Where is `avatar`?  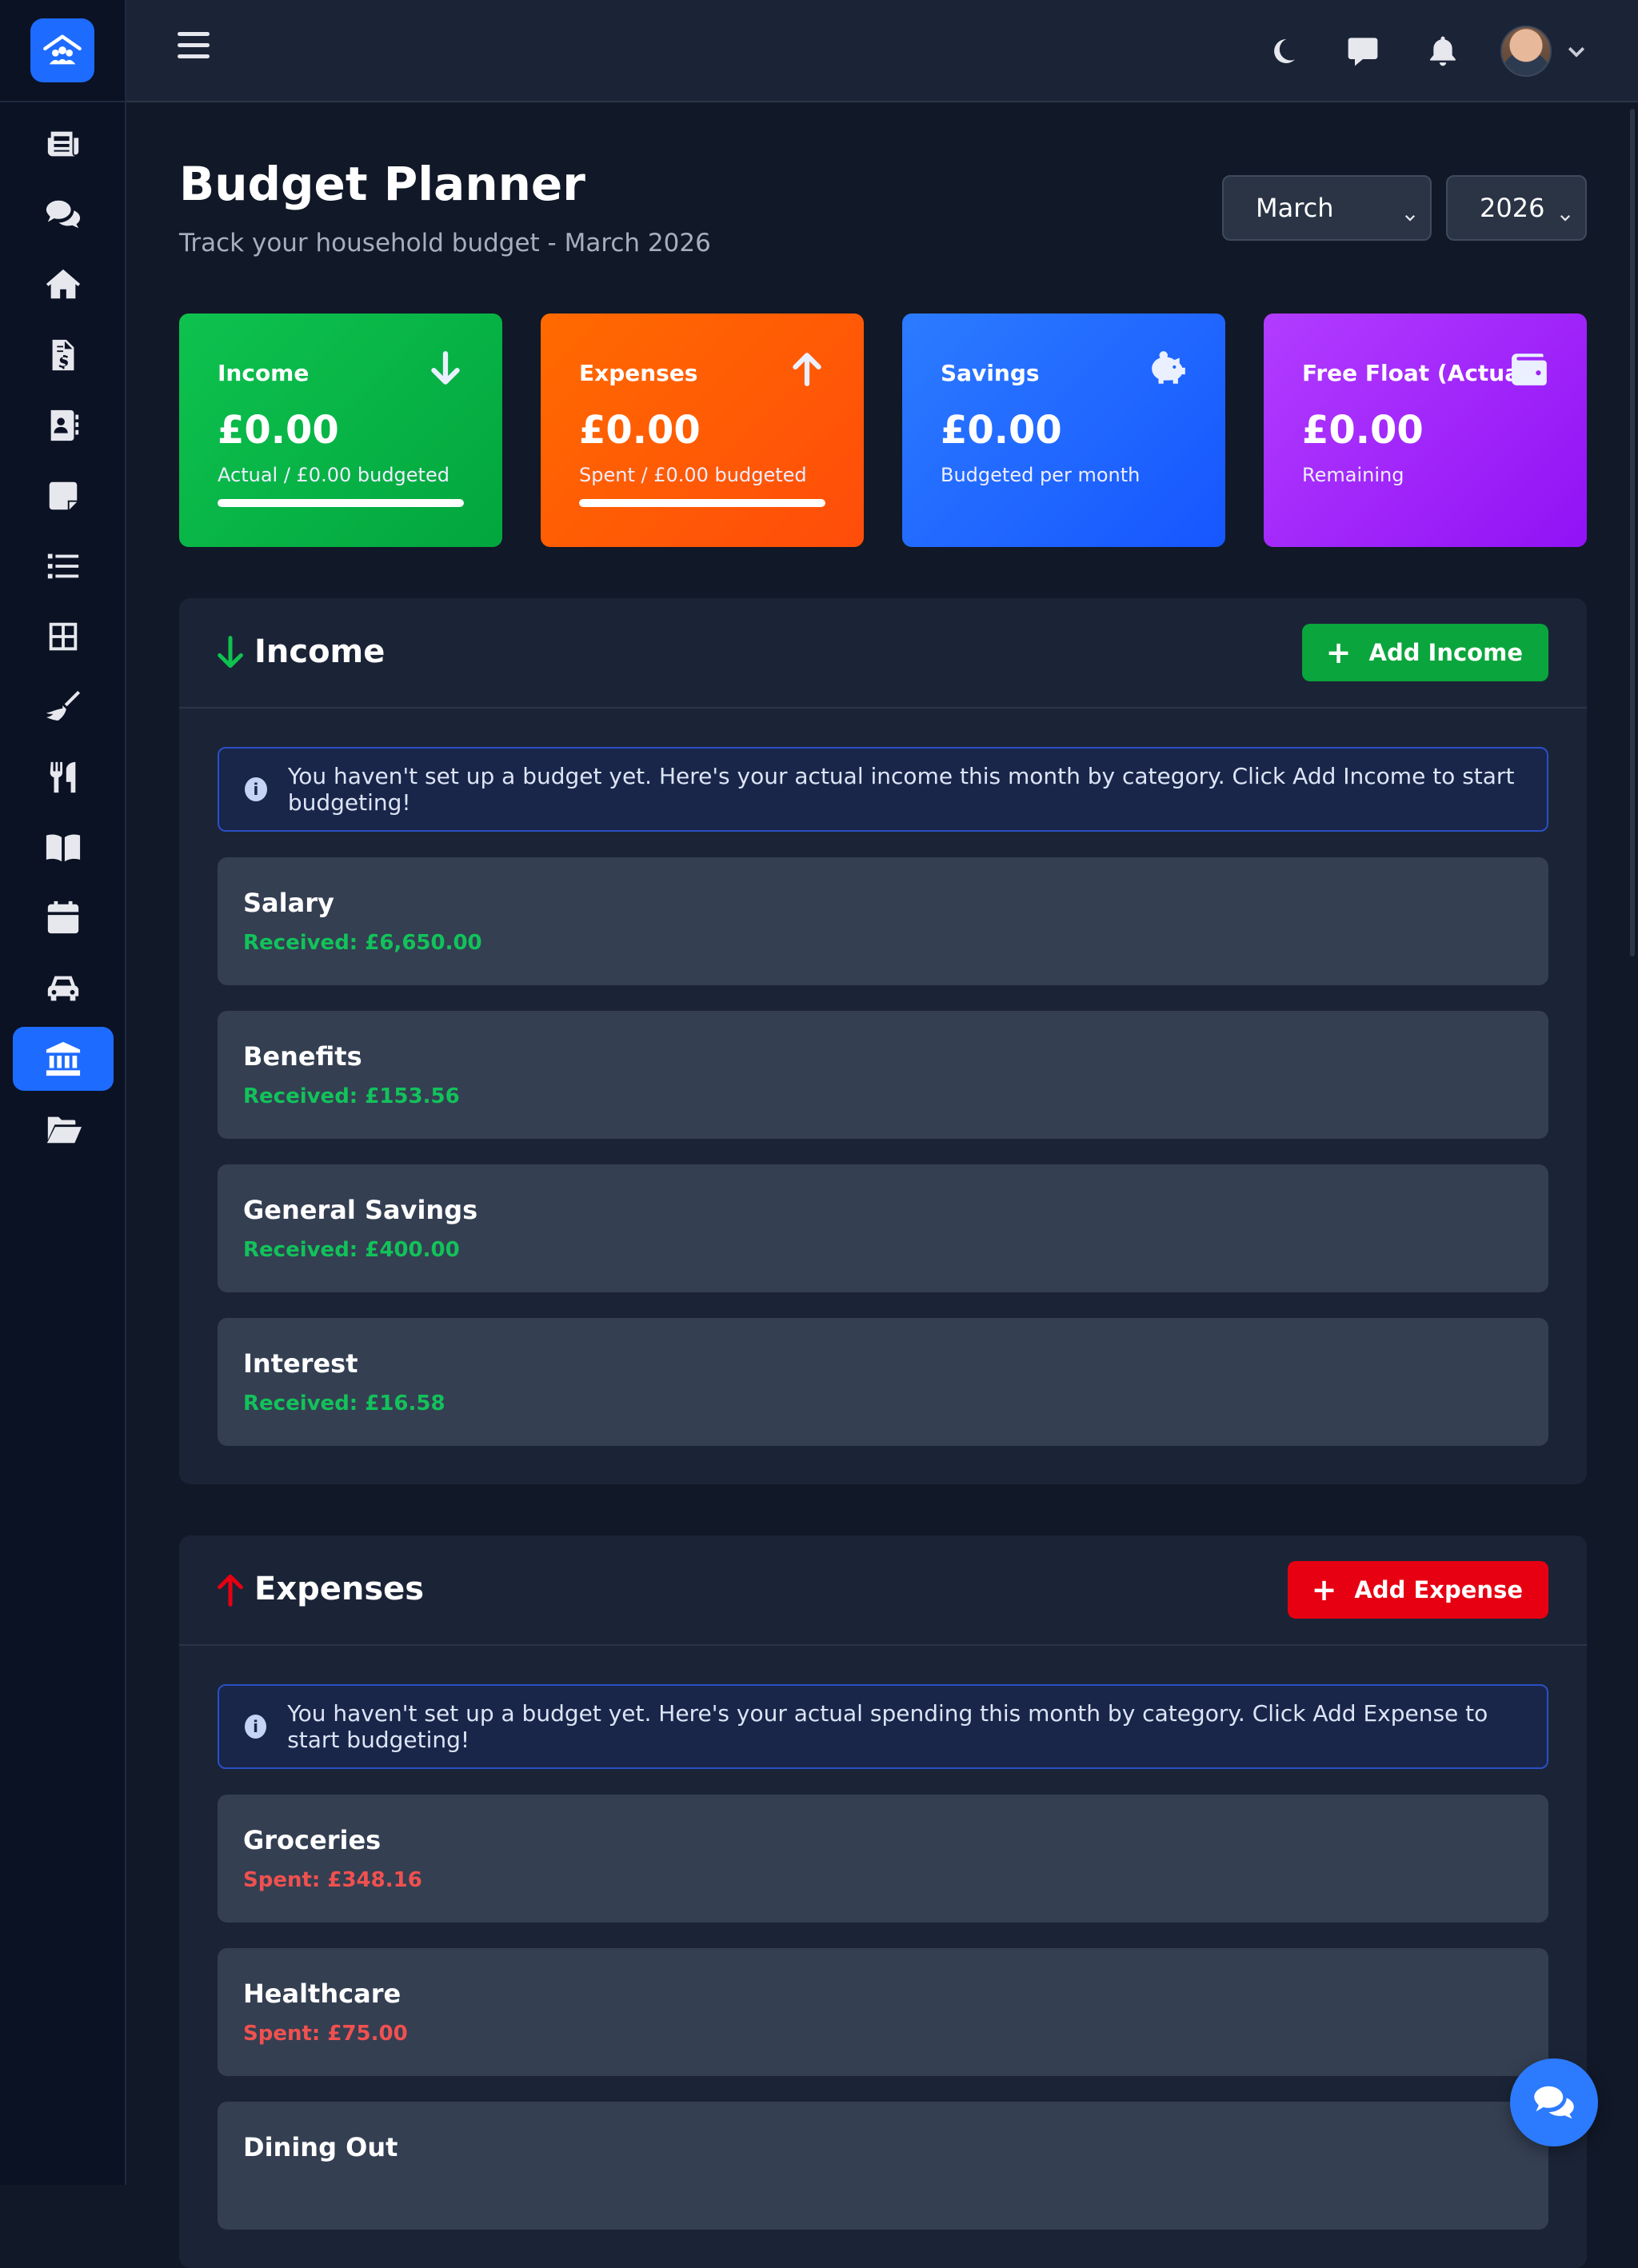
avatar is located at coordinates (1526, 51).